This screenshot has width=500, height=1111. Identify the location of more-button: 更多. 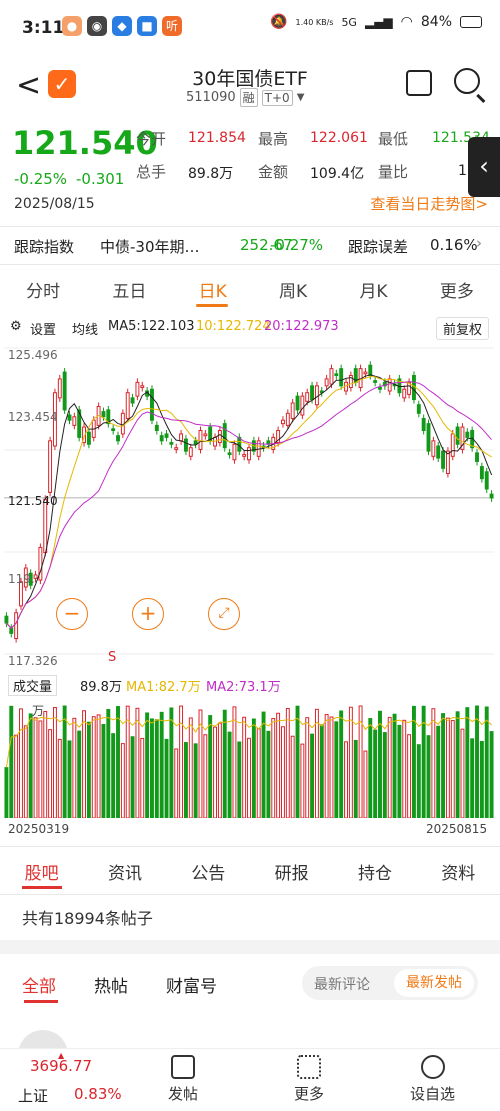
(309, 1079).